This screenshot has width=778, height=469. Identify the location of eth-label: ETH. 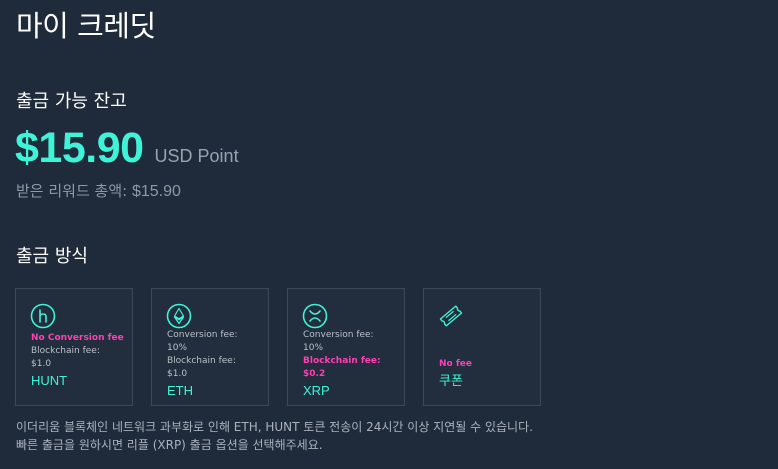
(180, 390).